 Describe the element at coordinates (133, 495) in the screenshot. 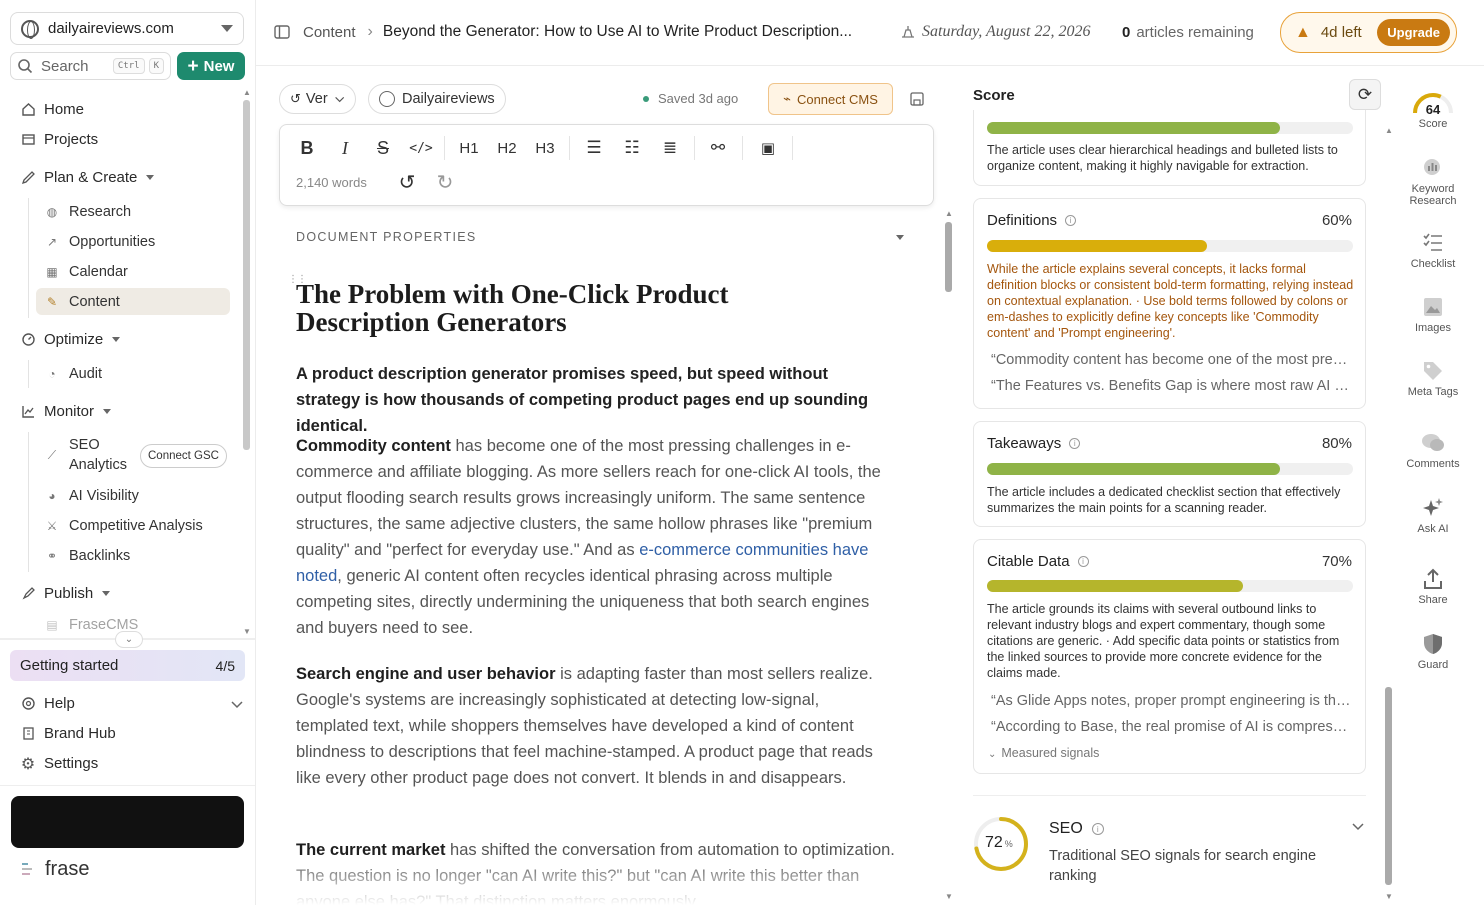

I see `nav-ai-visibility: ◕ AI Visibility` at that location.